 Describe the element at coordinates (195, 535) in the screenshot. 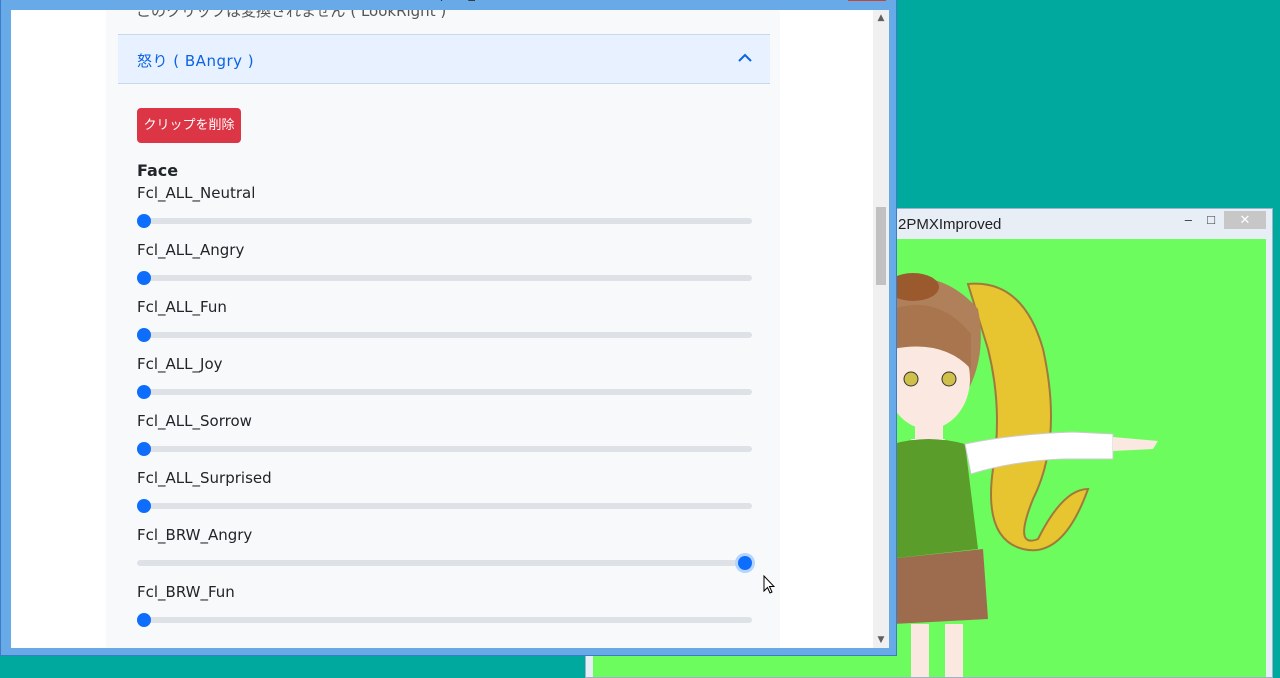

I see `slider-label: Fcl_BRW_Angry` at that location.